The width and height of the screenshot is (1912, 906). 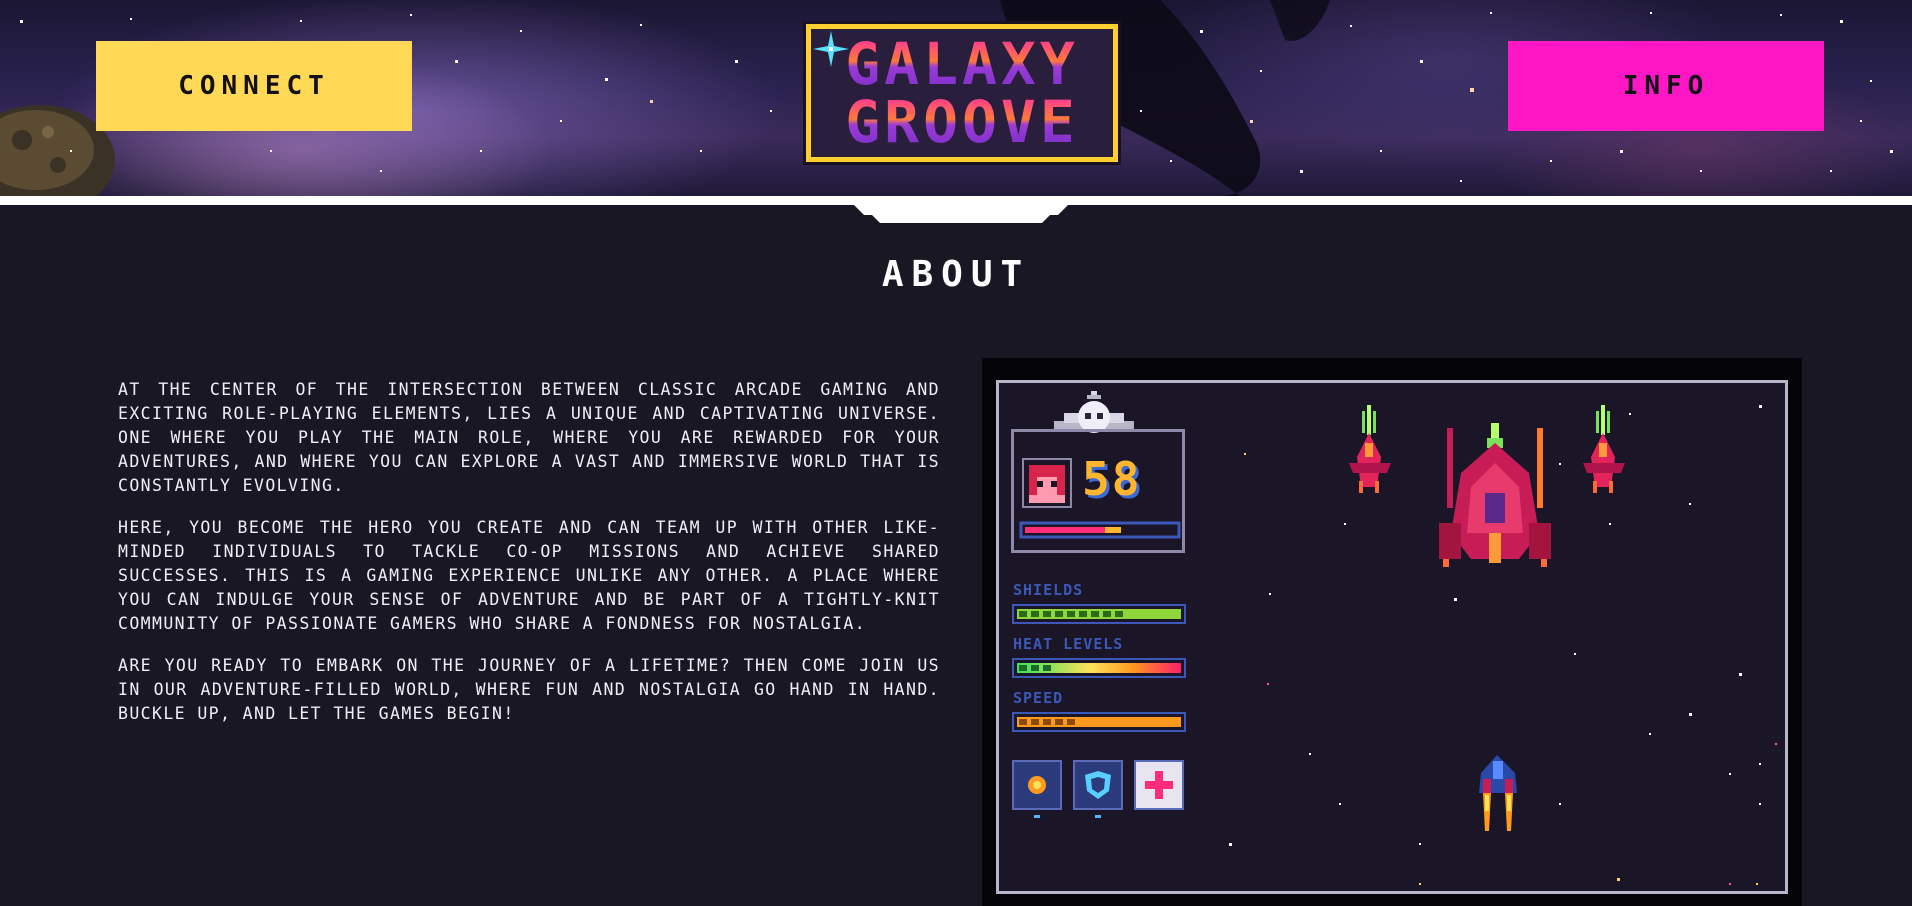 What do you see at coordinates (1100, 530) in the screenshot?
I see `experience-bar` at bounding box center [1100, 530].